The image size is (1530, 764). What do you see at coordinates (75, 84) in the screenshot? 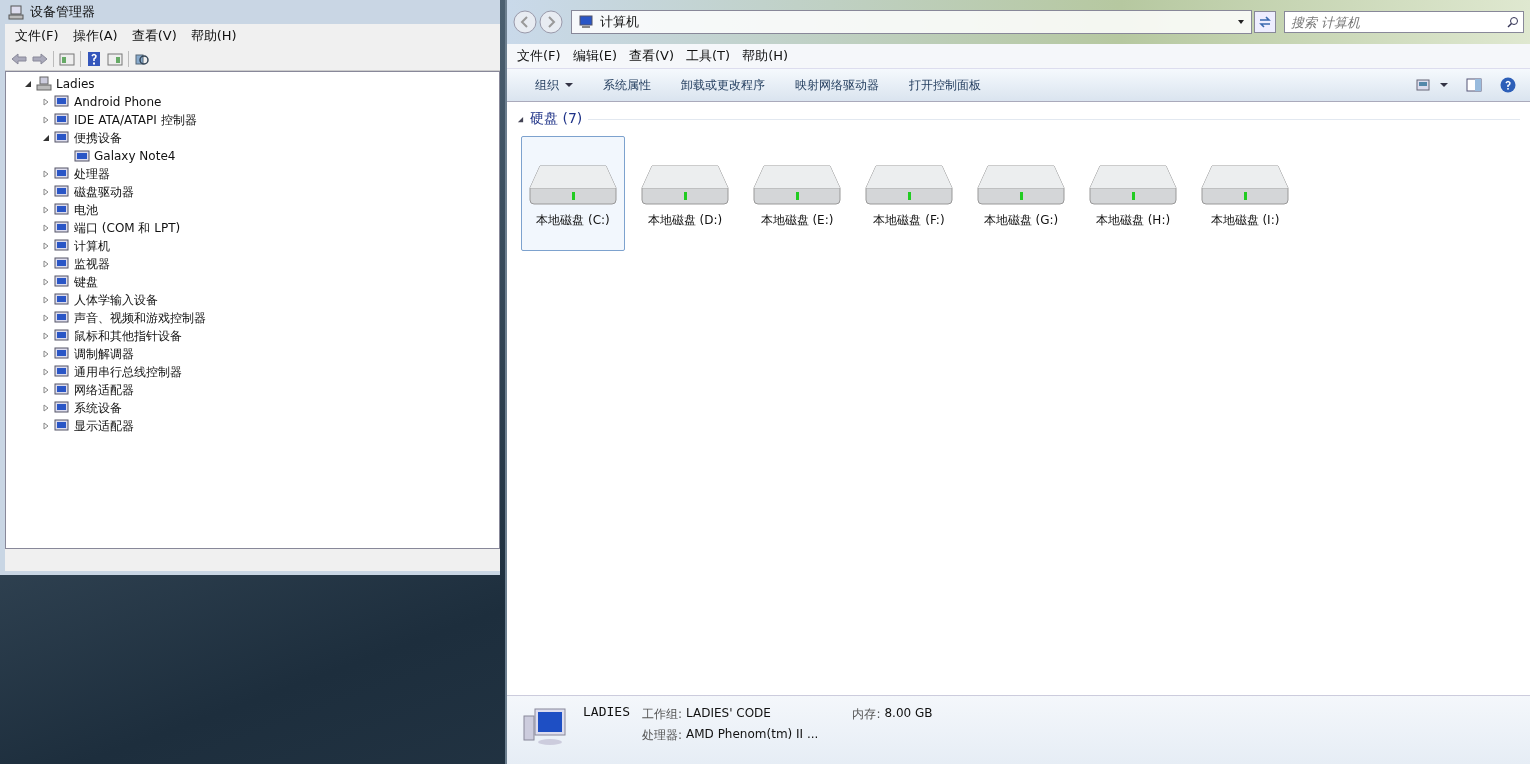
I see `tree-item: Ladies` at bounding box center [75, 84].